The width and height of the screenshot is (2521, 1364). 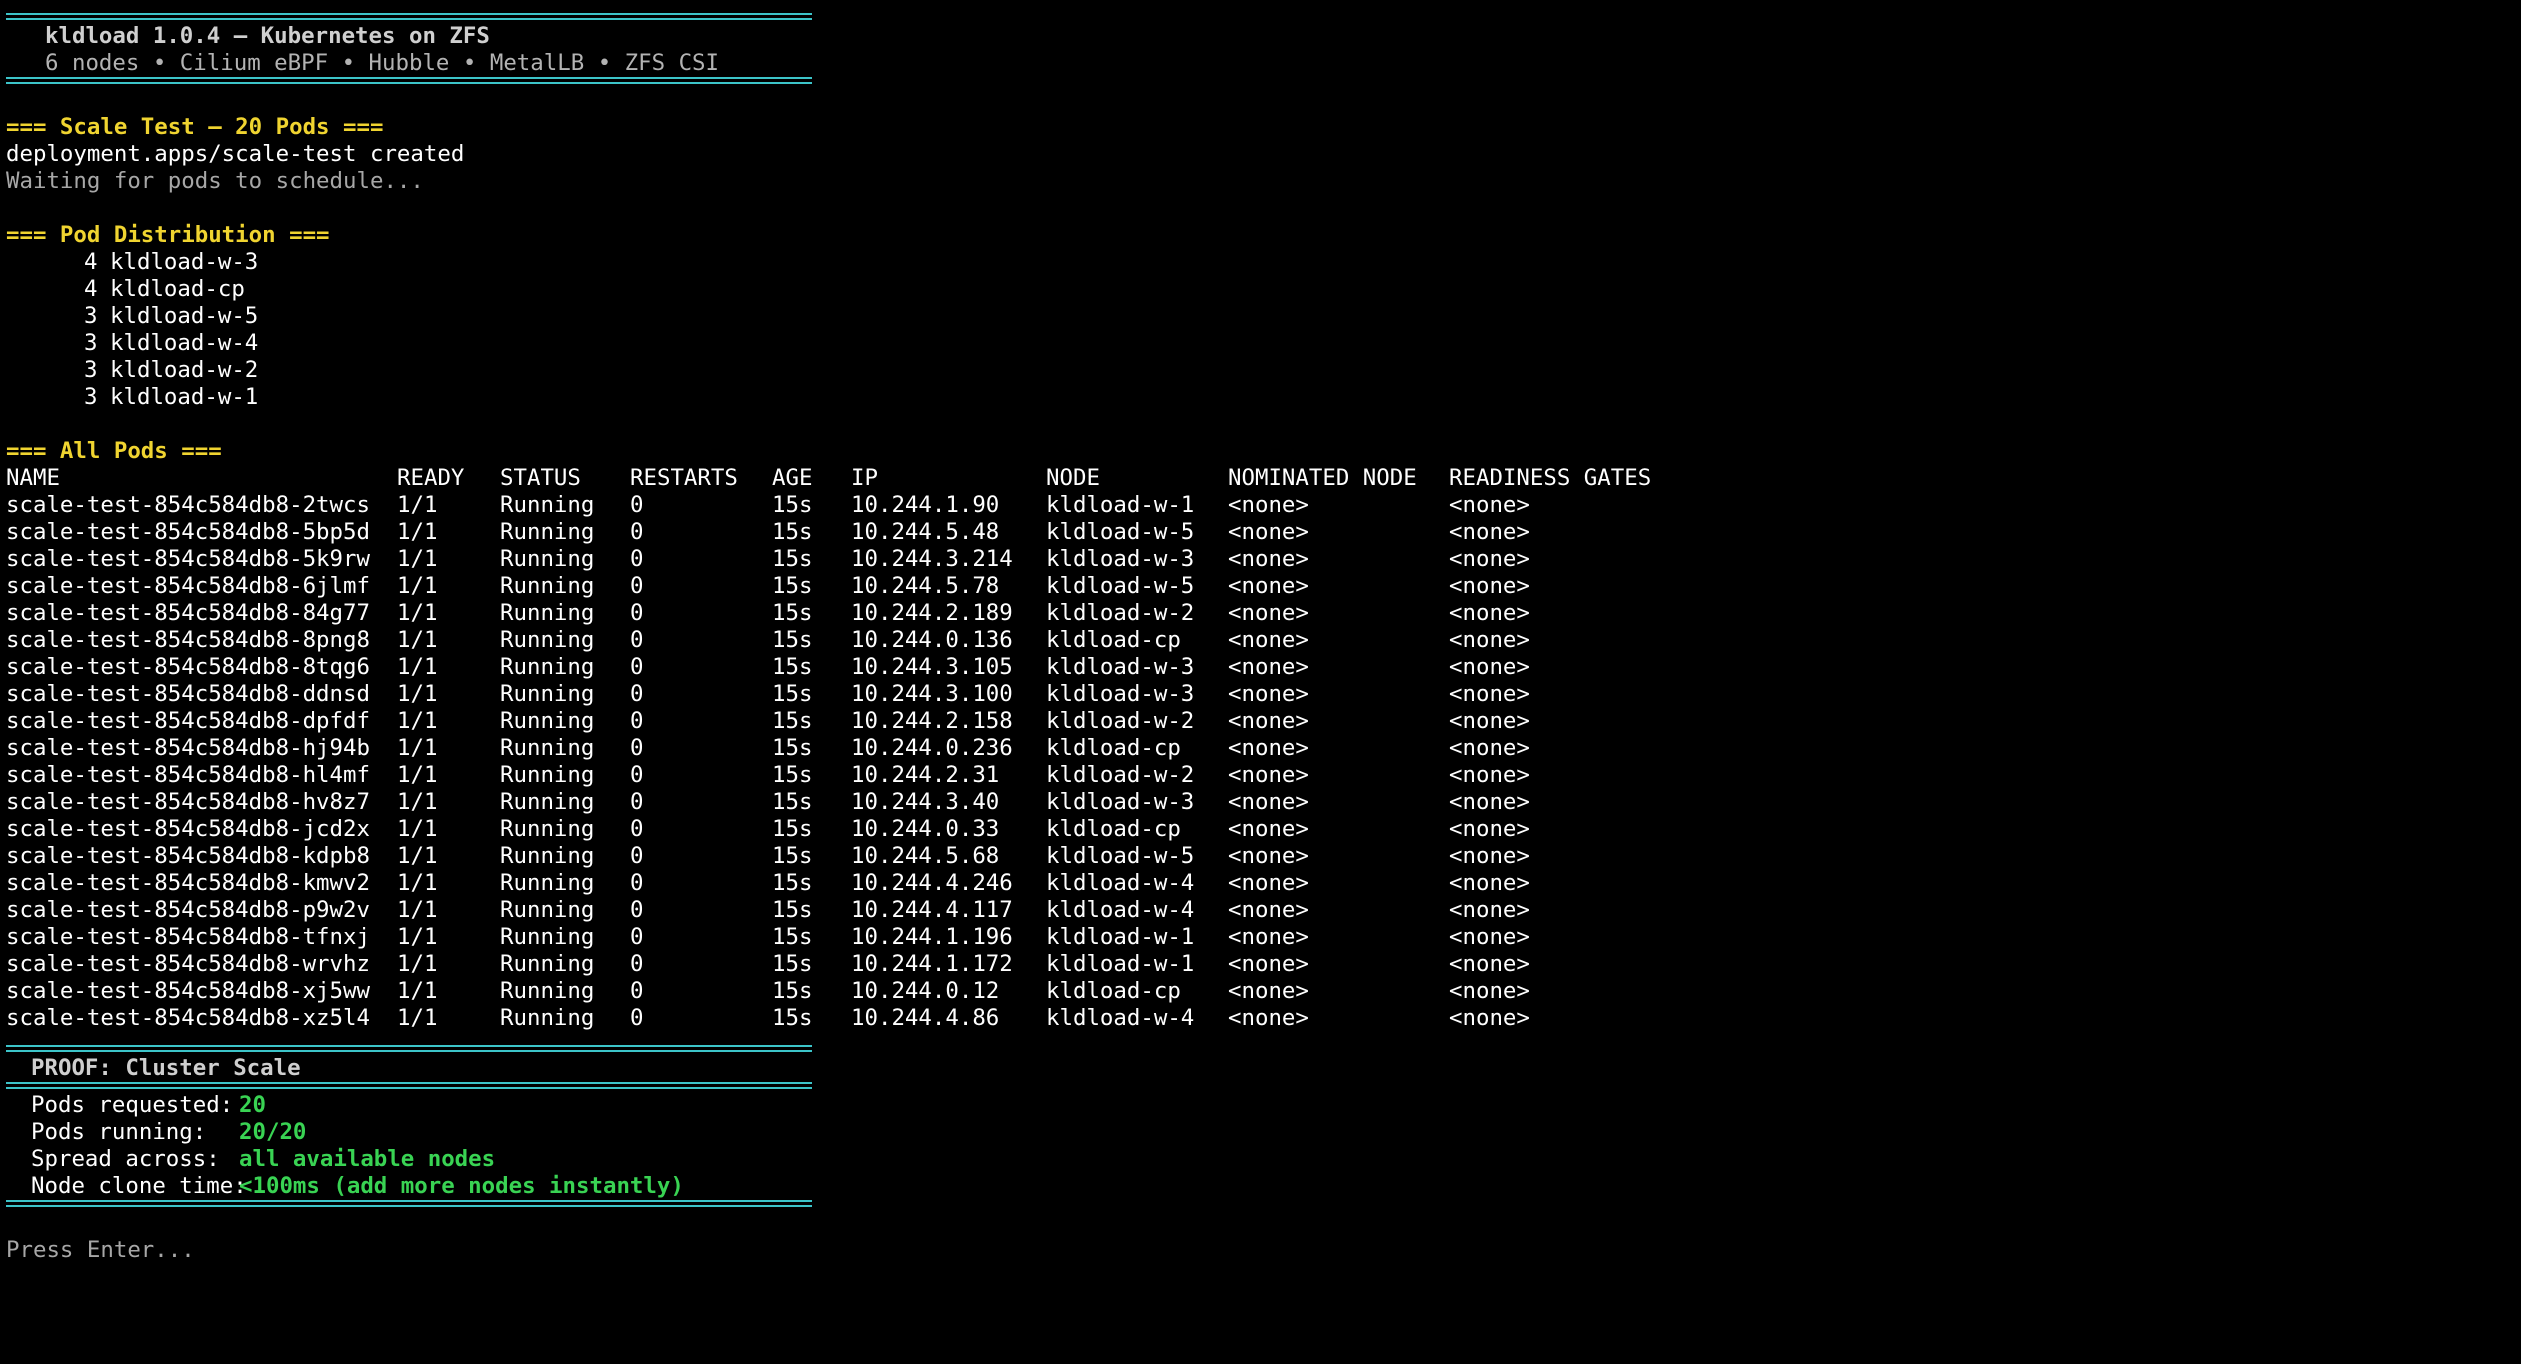 I want to click on distribution-row: 3 kldload-w-2, so click(x=1256, y=370).